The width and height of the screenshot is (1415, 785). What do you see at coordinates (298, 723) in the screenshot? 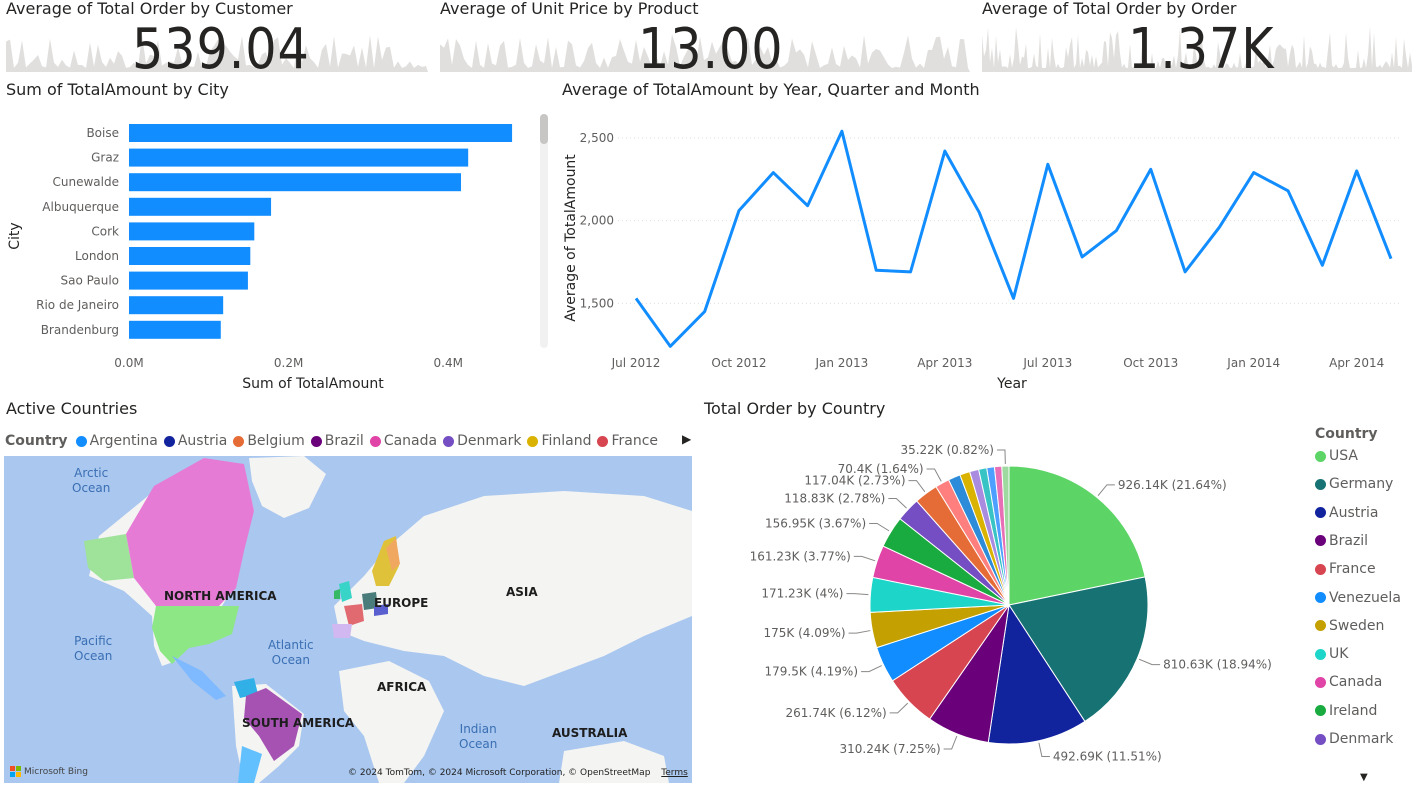
I see `map-label-south-america: SOUTH AMERICA` at bounding box center [298, 723].